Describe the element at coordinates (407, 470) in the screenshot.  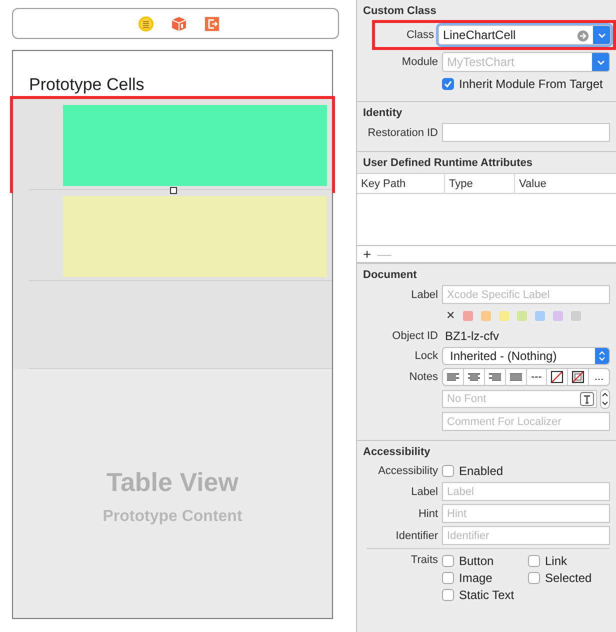
I see `field-label: Accessibility` at that location.